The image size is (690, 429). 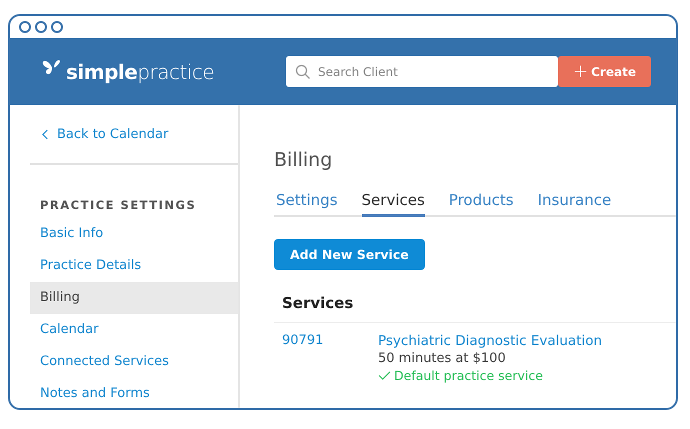 What do you see at coordinates (118, 205) in the screenshot?
I see `section-title: PRACTICE SETTINGS` at bounding box center [118, 205].